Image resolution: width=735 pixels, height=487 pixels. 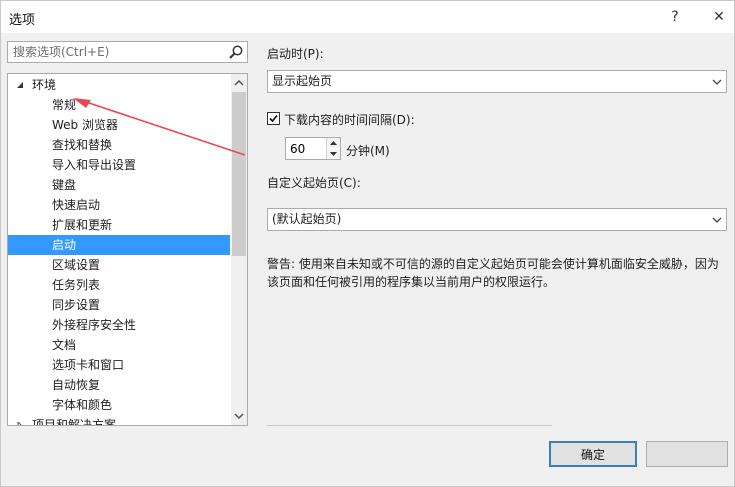 I want to click on download-interval-checkbox, so click(x=273, y=118).